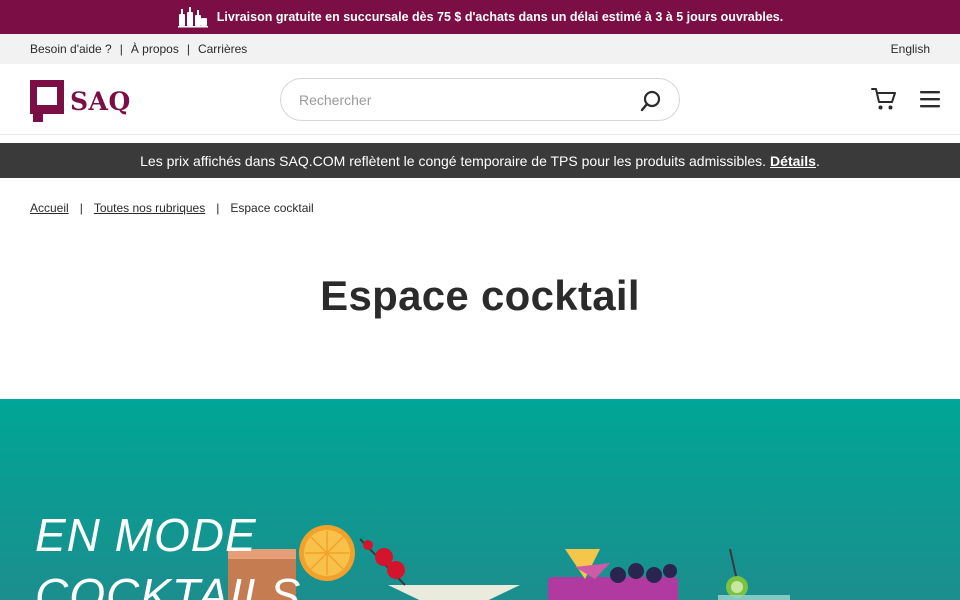 This screenshot has height=600, width=960. Describe the element at coordinates (222, 49) in the screenshot. I see `careers-link: Carrières` at that location.